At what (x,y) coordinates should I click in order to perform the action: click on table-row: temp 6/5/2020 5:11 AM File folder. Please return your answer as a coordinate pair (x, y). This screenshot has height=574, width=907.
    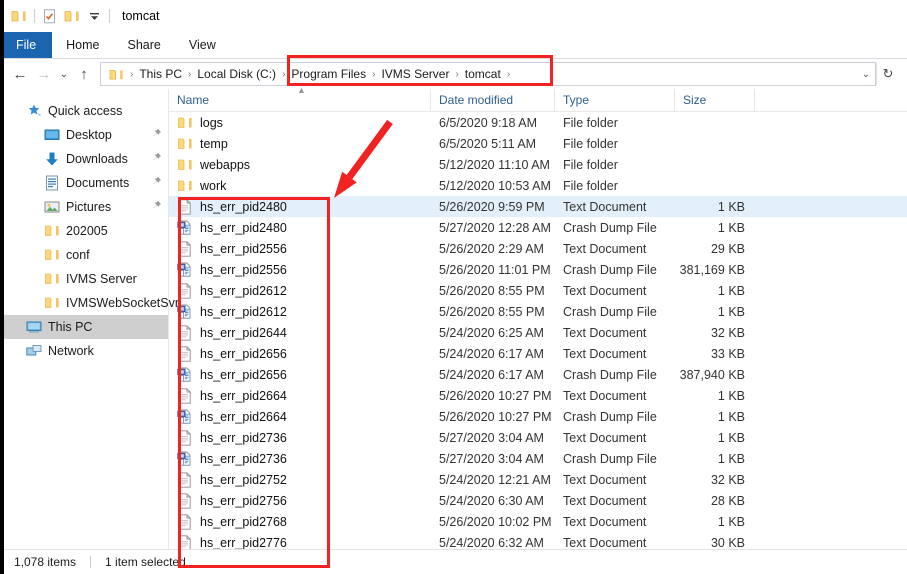
    Looking at the image, I should click on (538, 143).